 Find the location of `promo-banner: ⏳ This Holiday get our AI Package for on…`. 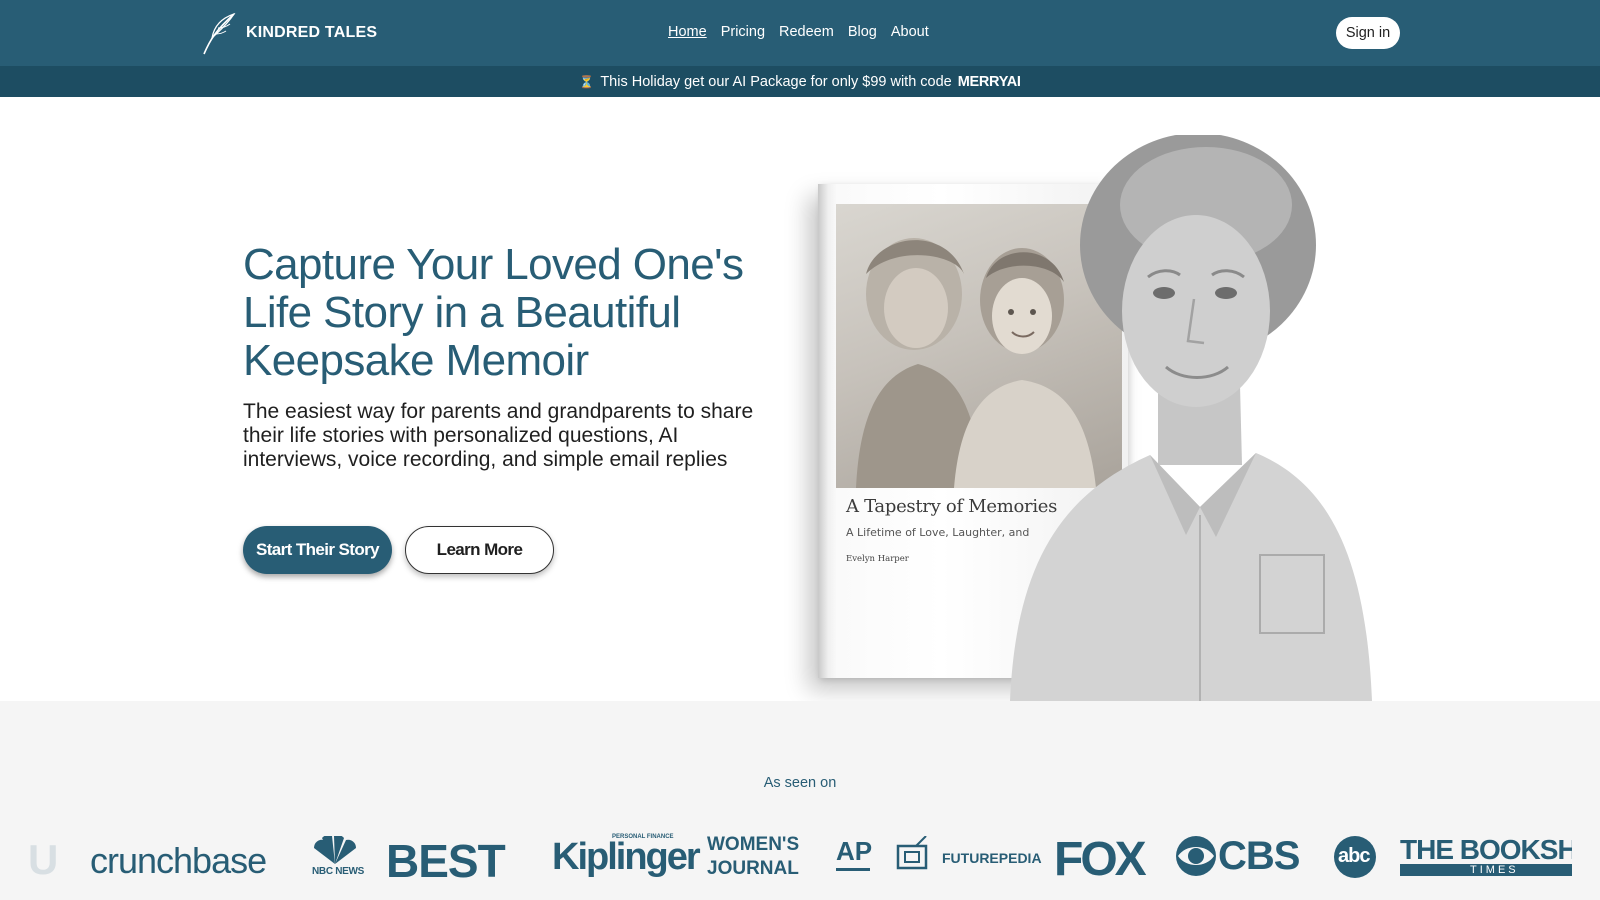

promo-banner: ⏳ This Holiday get our AI Package for on… is located at coordinates (800, 81).